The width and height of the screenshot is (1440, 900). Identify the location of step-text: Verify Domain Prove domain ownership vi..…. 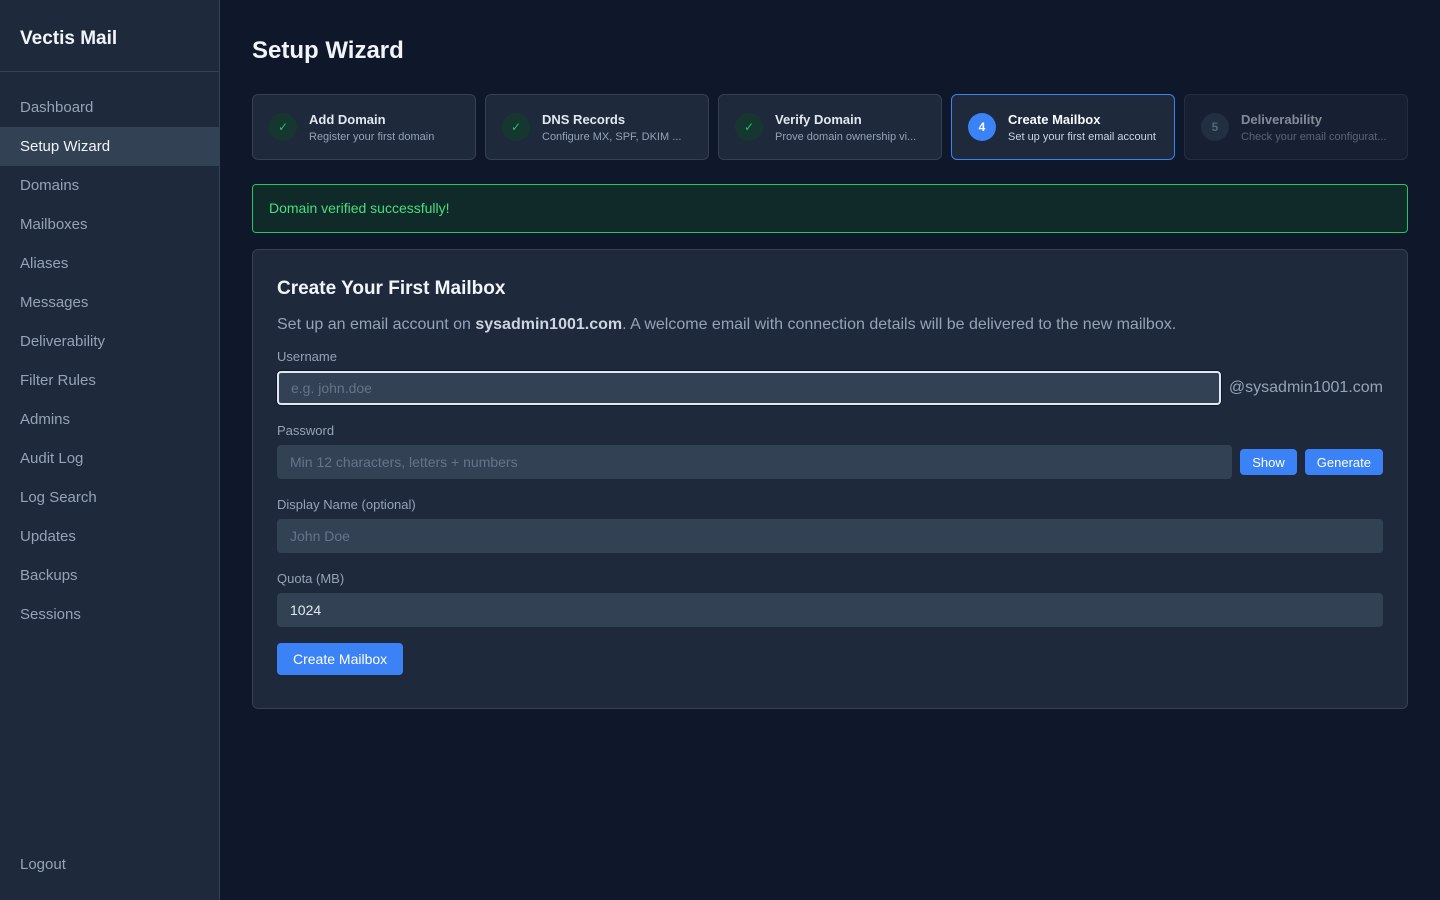
(858, 127).